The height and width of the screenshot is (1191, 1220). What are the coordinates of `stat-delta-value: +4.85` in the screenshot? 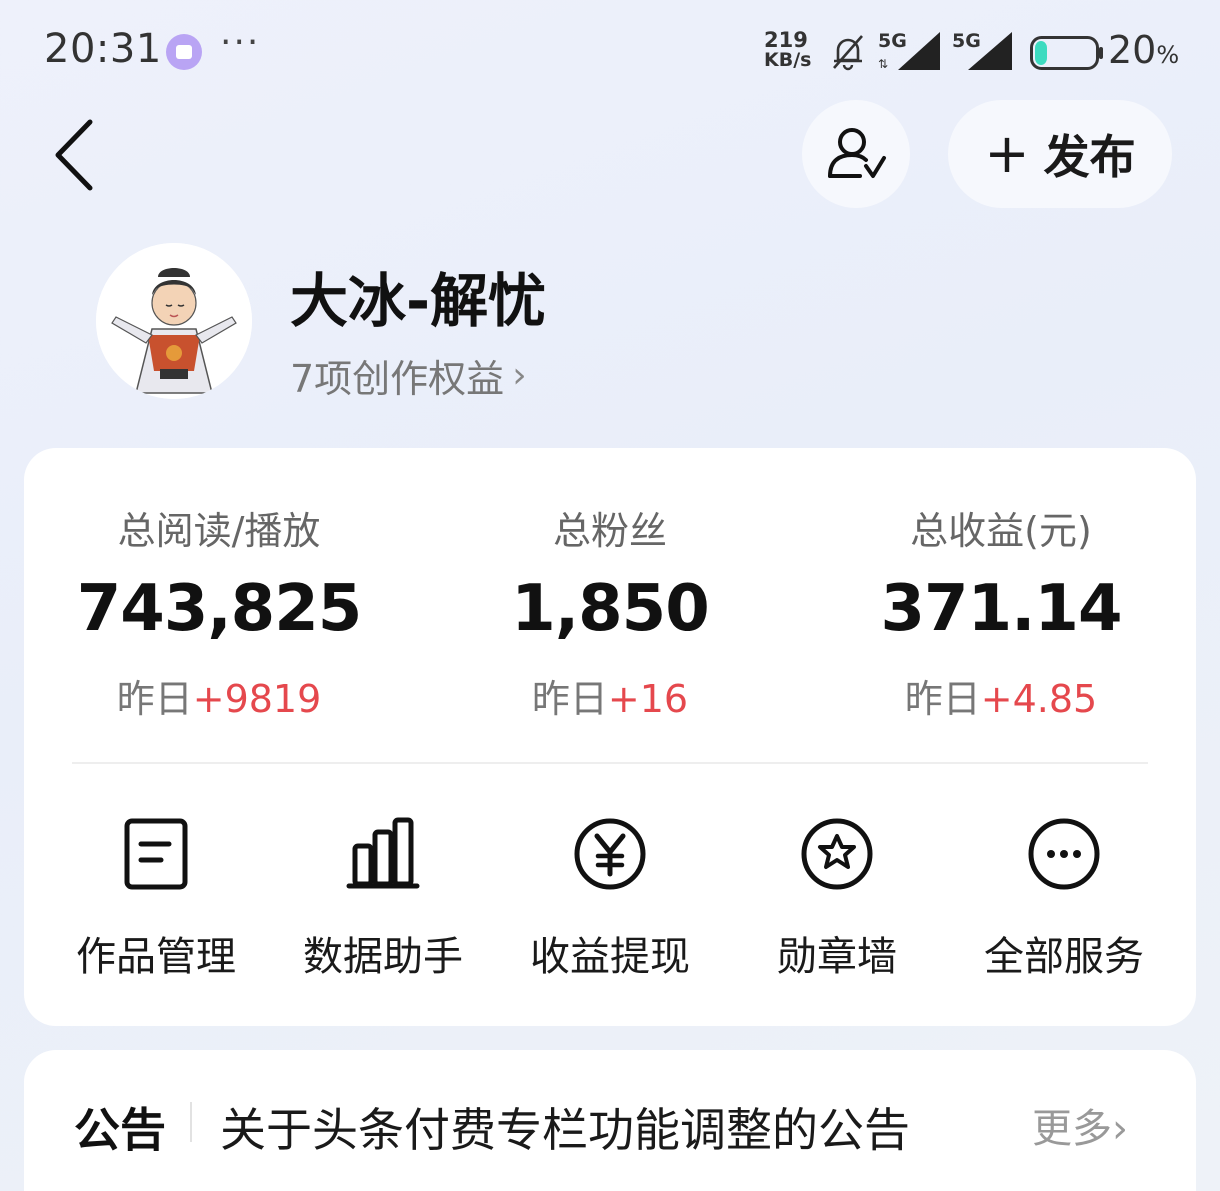 It's located at (1039, 699).